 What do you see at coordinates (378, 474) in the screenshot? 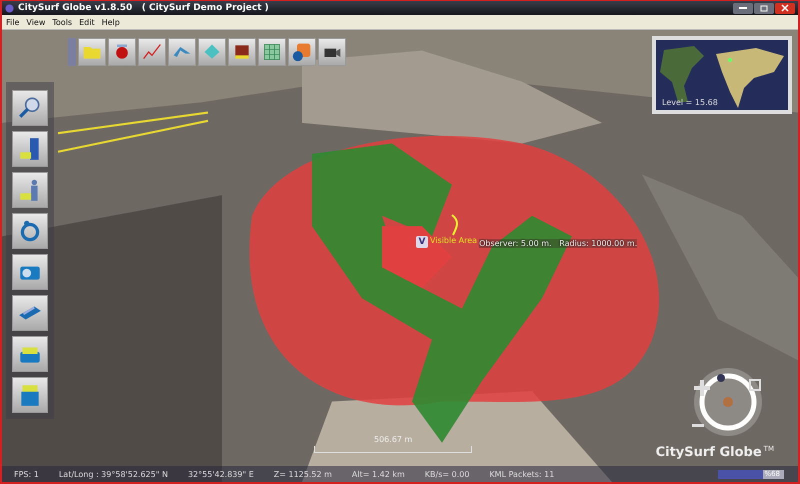
I see `status-field: Alt= 1.42 km` at bounding box center [378, 474].